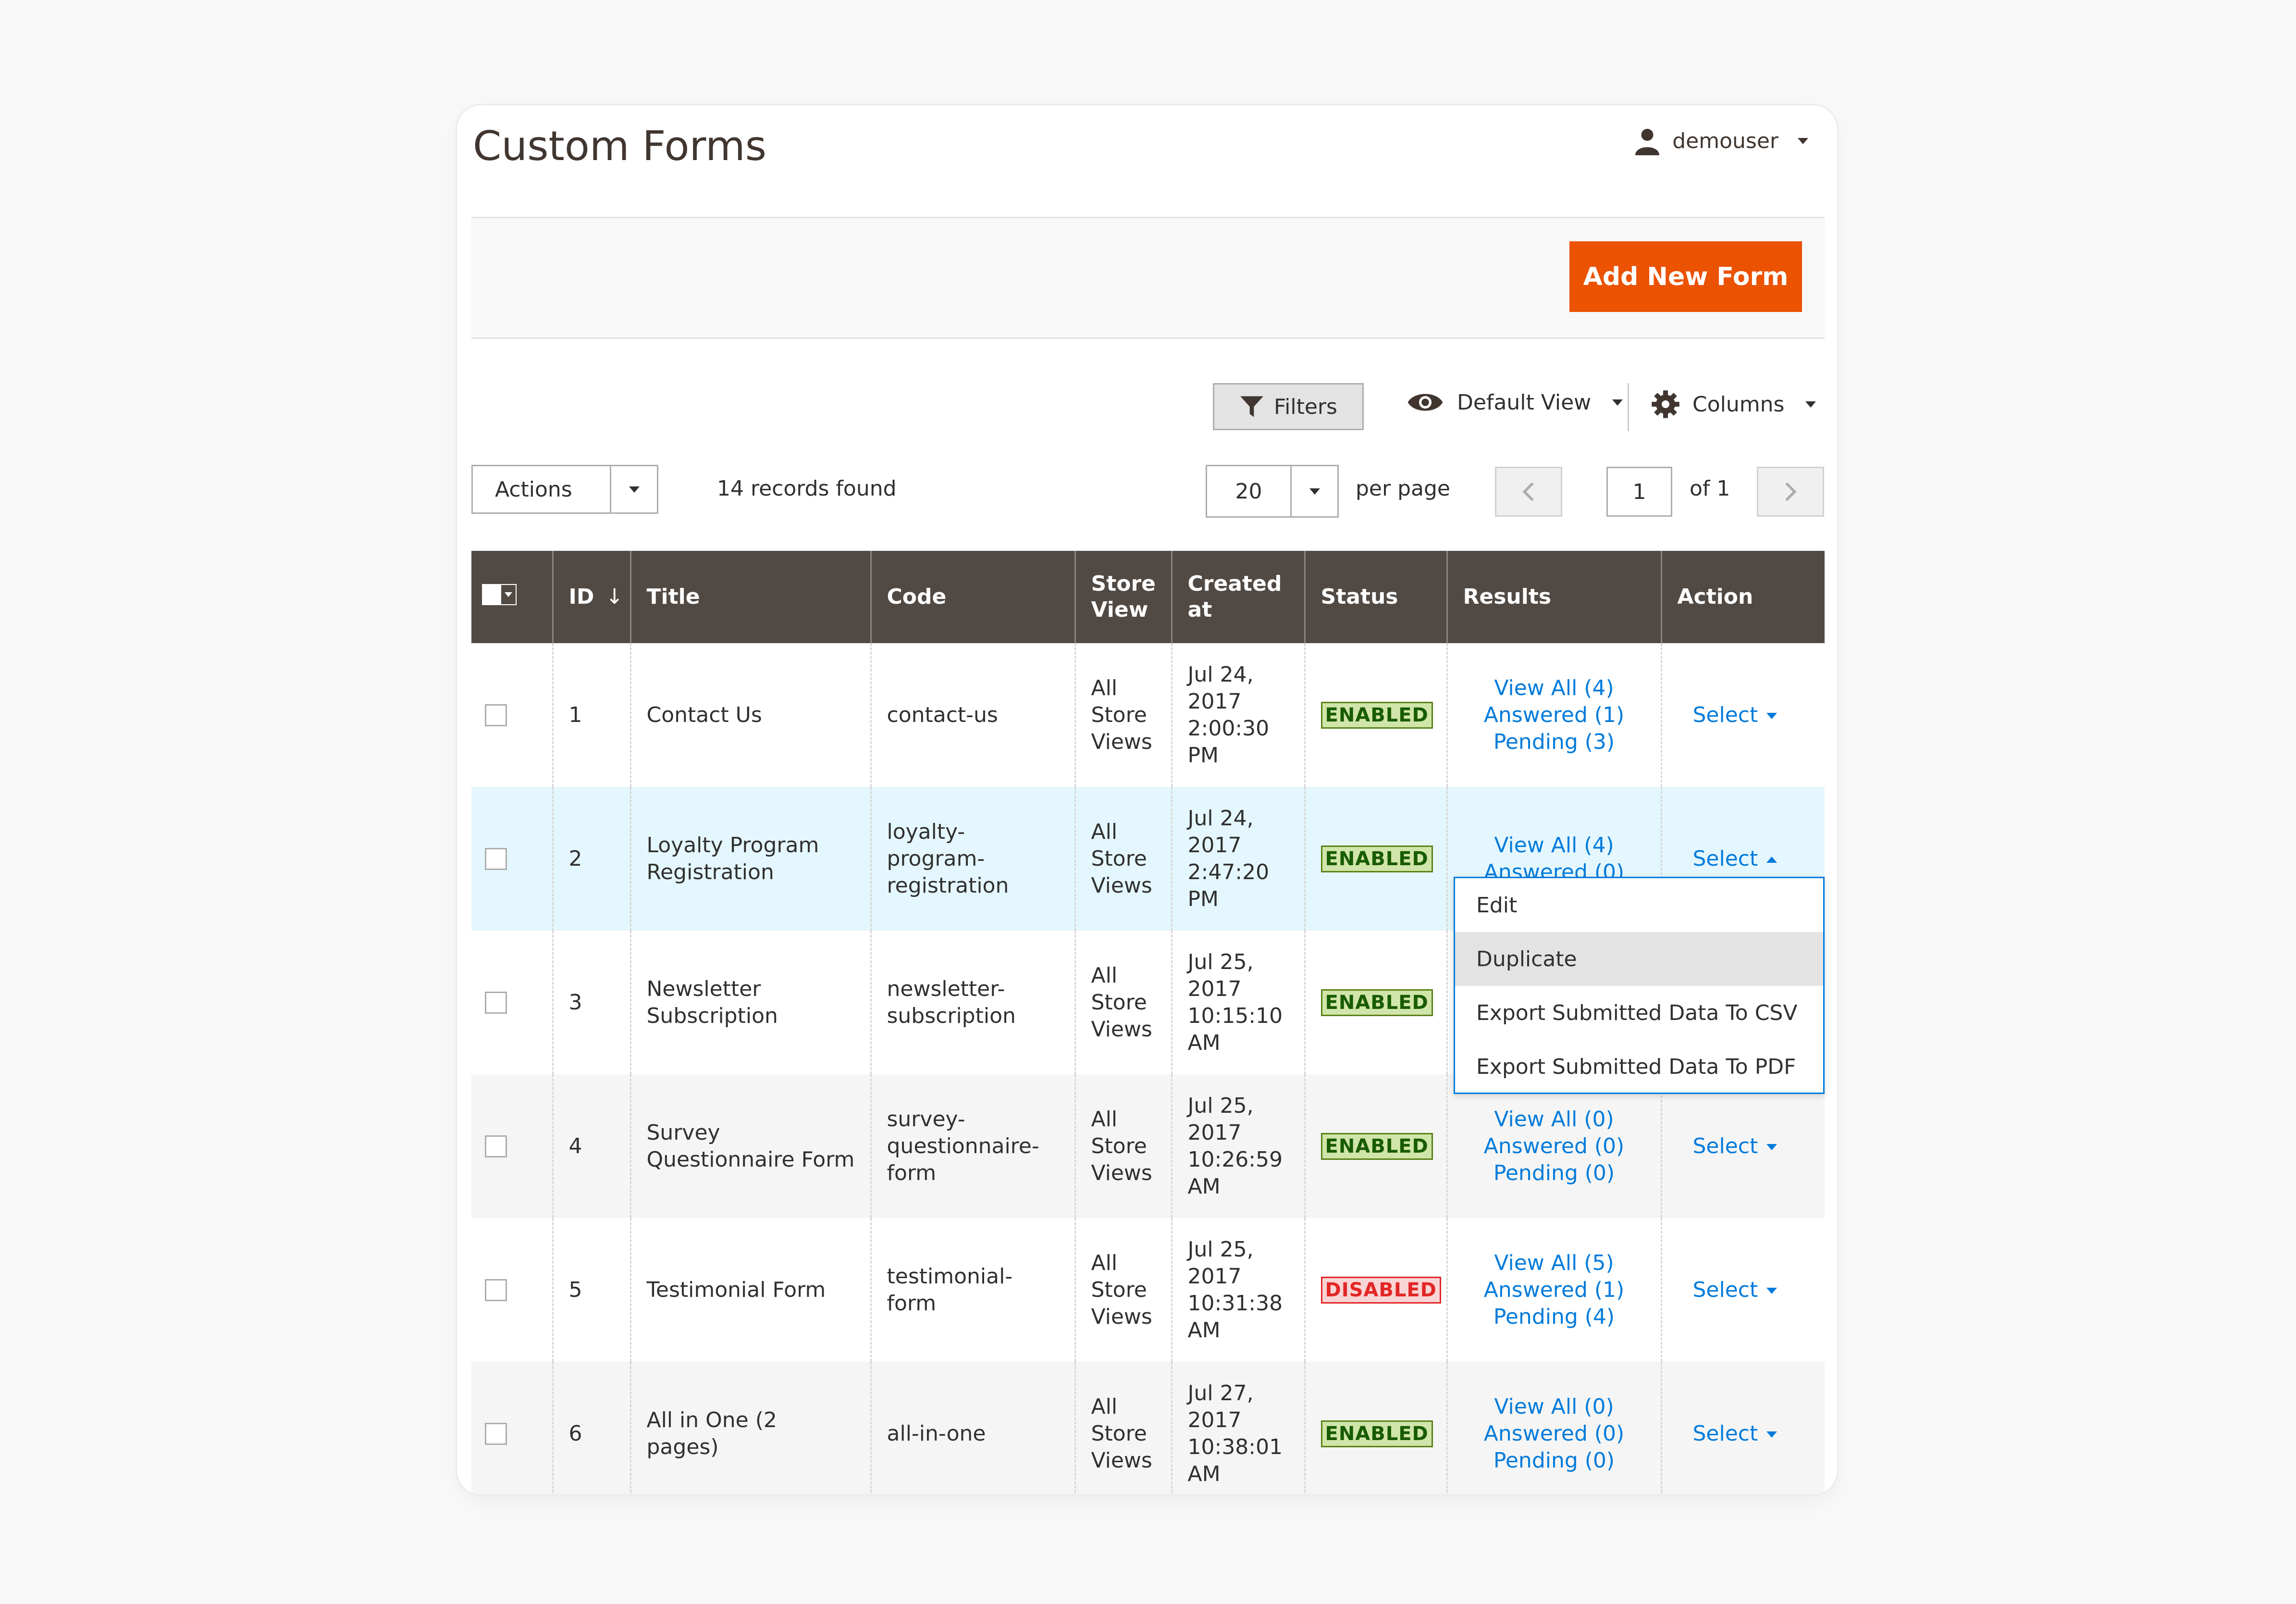 This screenshot has width=2296, height=1604. I want to click on mass-actions-label: Actions, so click(533, 489).